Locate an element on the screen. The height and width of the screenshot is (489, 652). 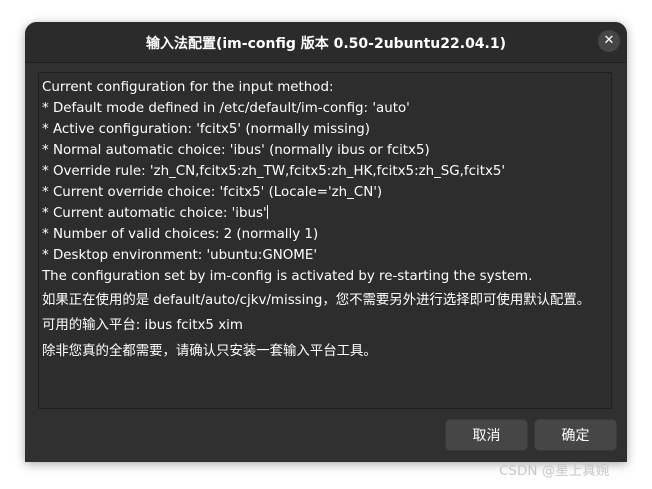
text-cursor is located at coordinates (267, 212).